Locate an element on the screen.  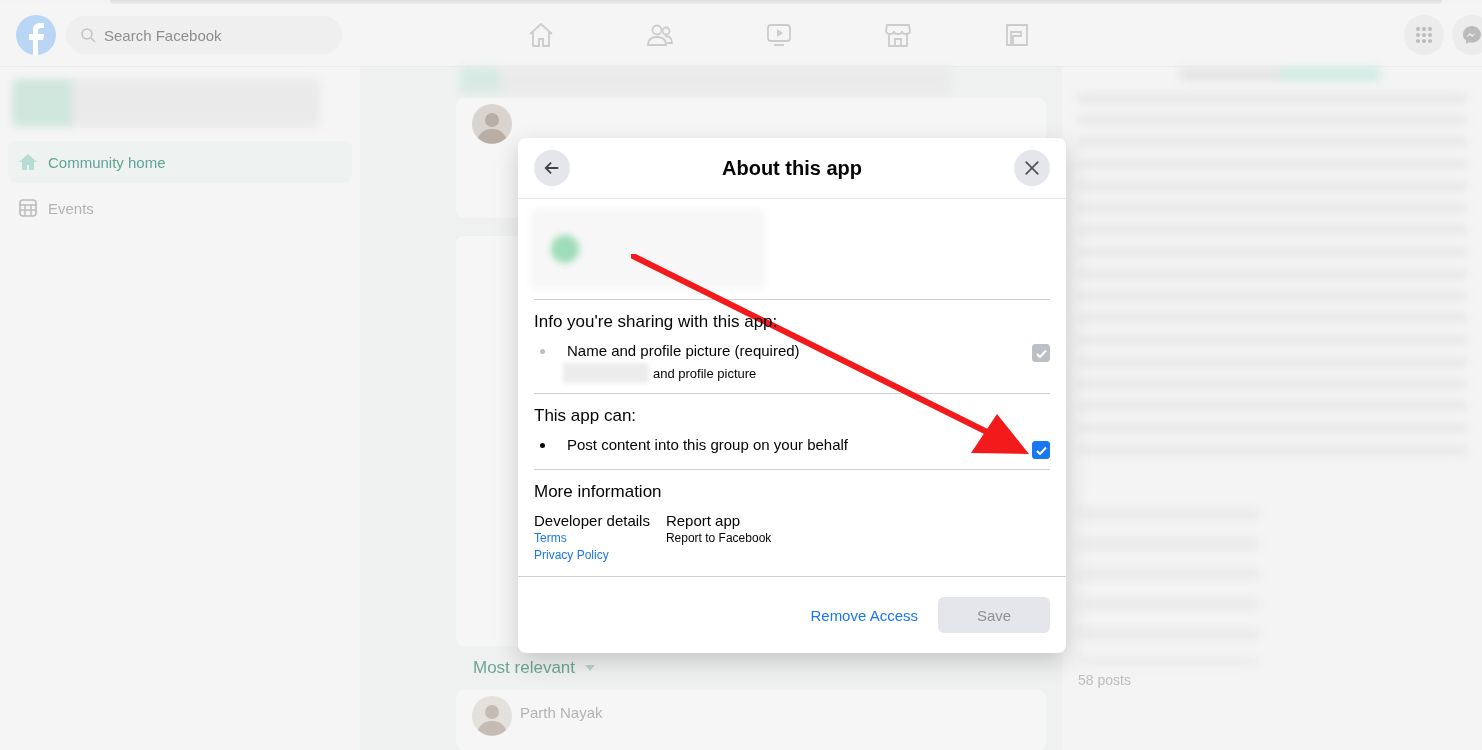
permission-label: Post content into this group on your behalf is located at coordinates (708, 444).